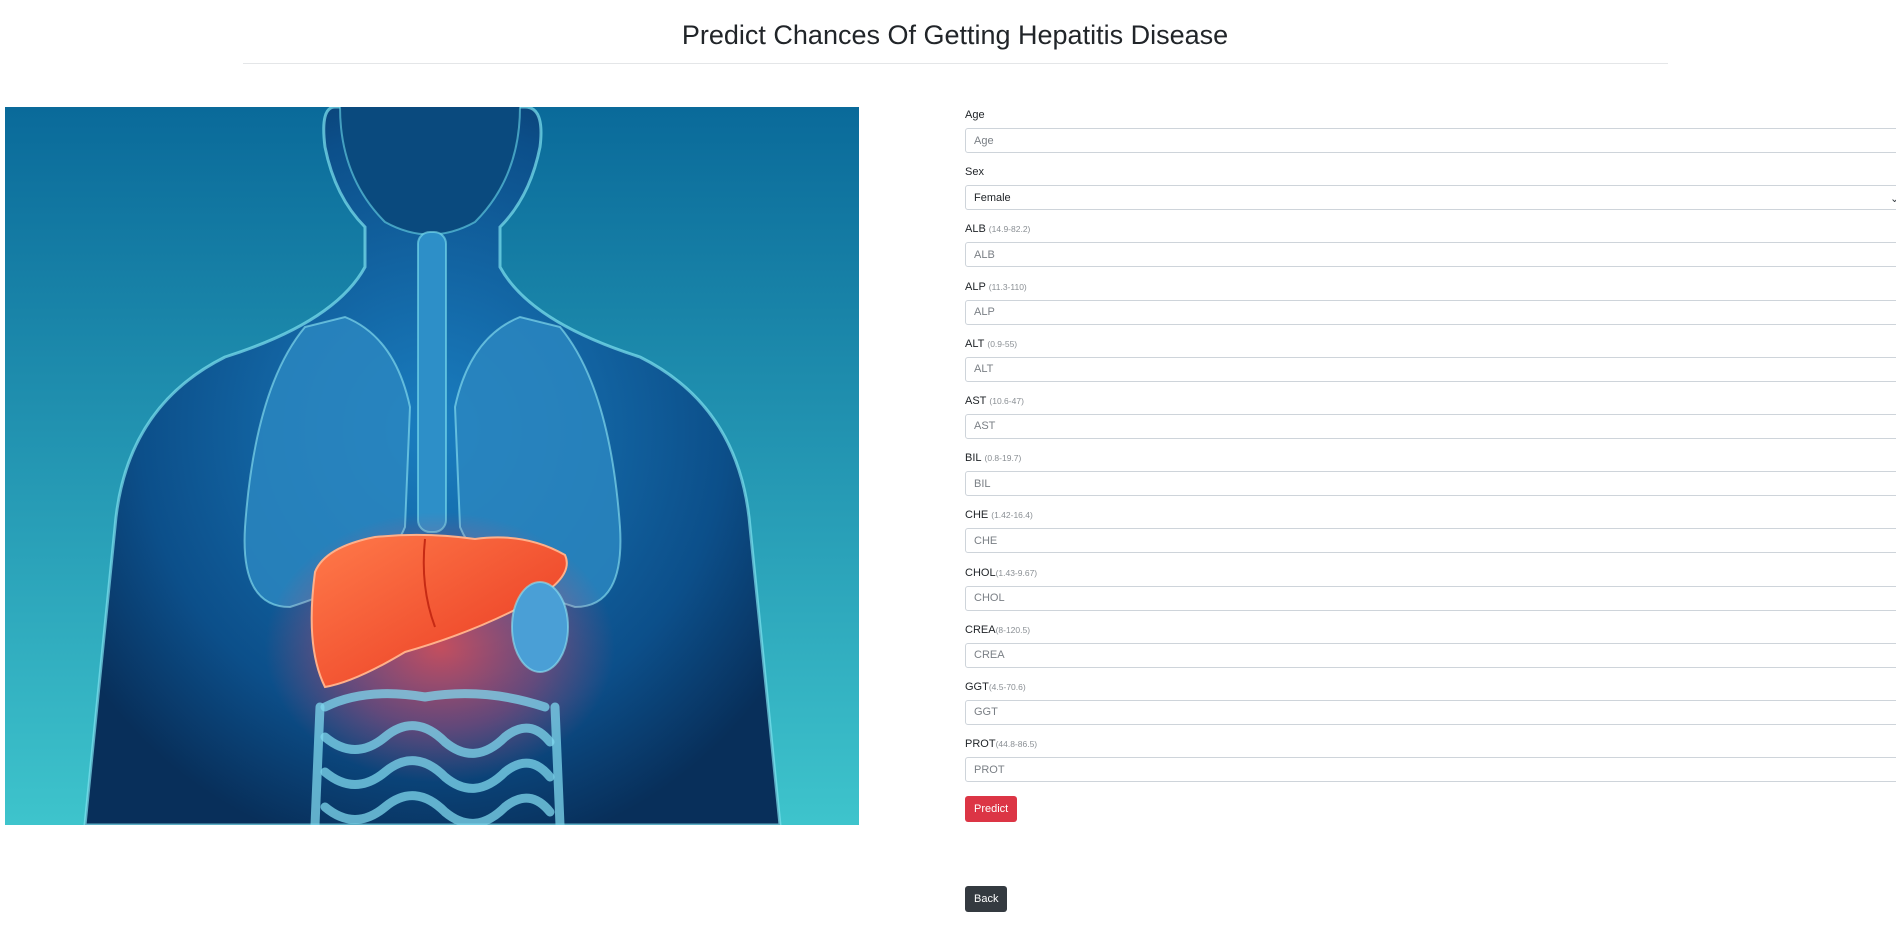 Image resolution: width=1896 pixels, height=927 pixels. I want to click on che-range: (1.42-16.4), so click(1012, 515).